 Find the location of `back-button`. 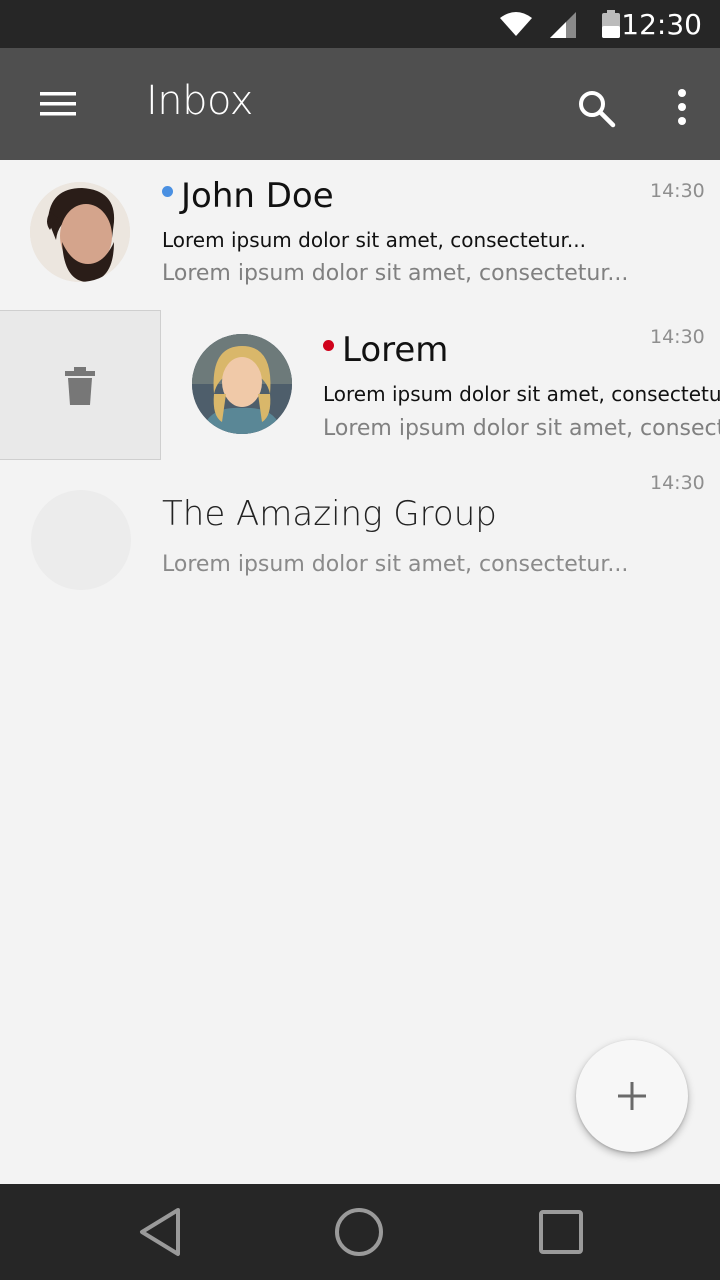

back-button is located at coordinates (160, 1232).